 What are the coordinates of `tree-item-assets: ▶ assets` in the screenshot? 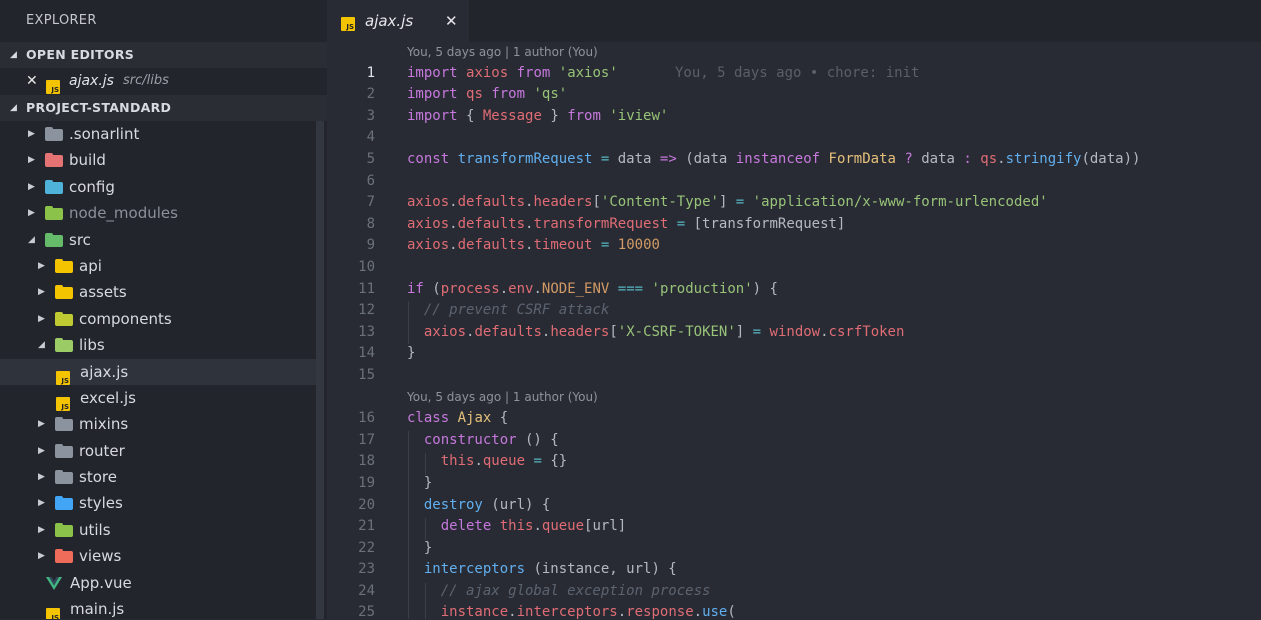 It's located at (158, 292).